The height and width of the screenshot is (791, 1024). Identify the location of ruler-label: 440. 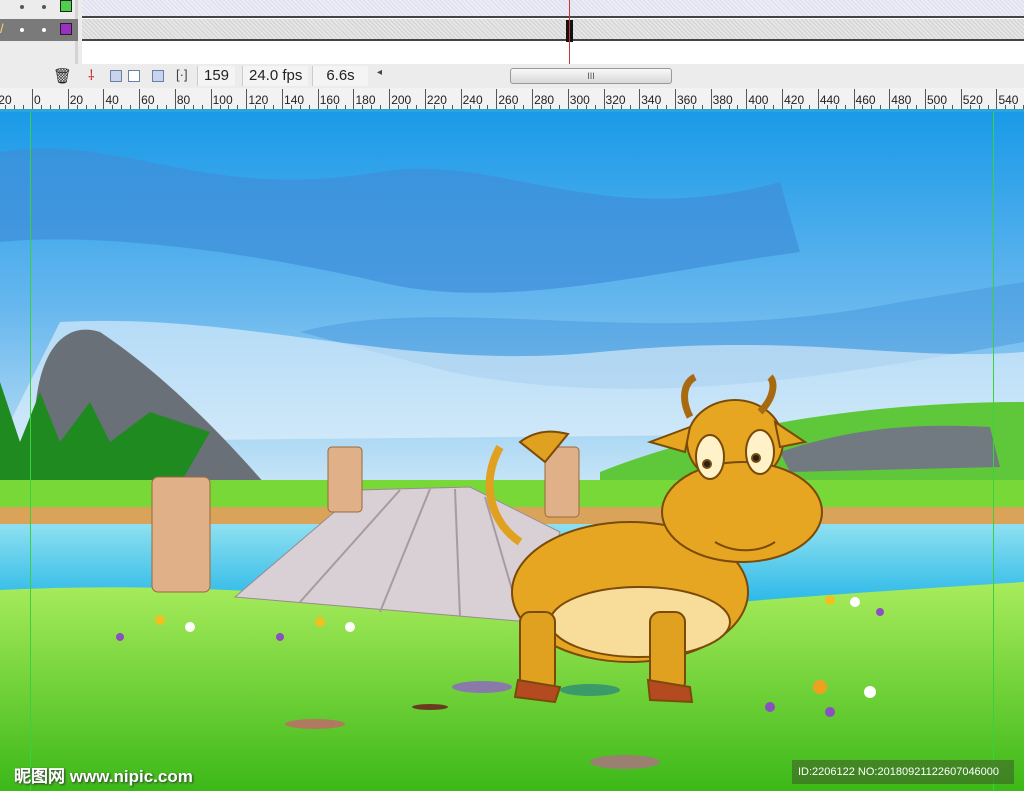
(829, 100).